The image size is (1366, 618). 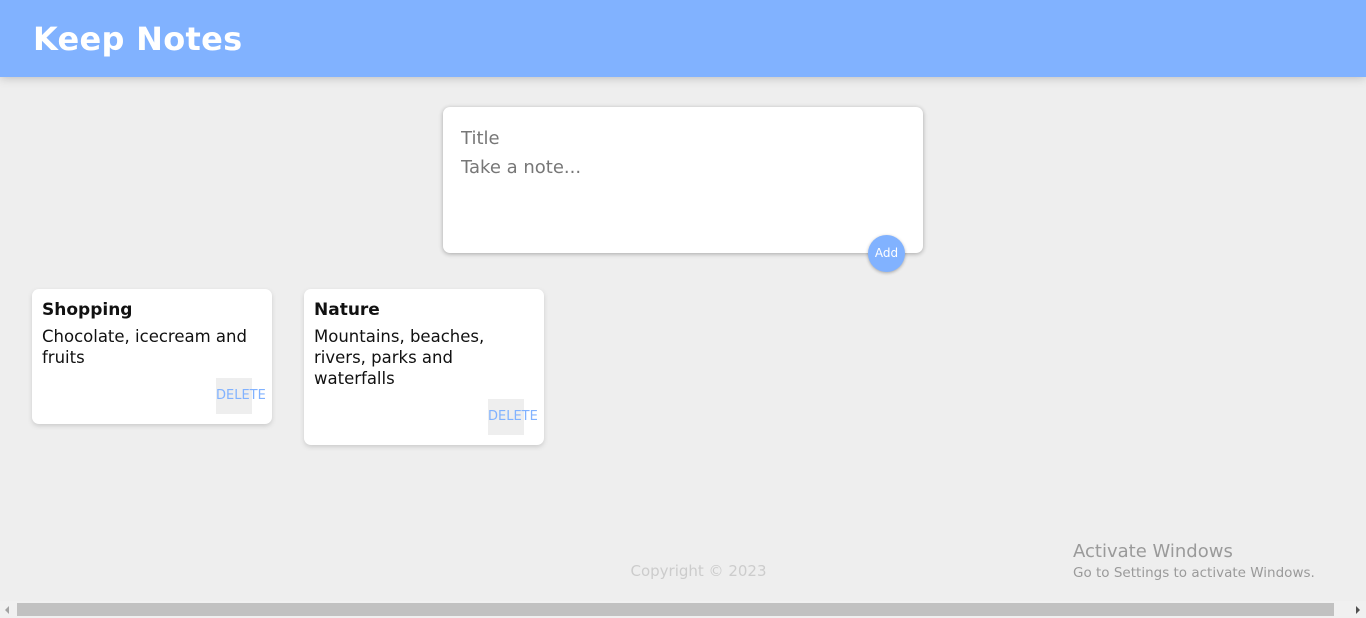 What do you see at coordinates (886, 253) in the screenshot?
I see `add-note-button: Add` at bounding box center [886, 253].